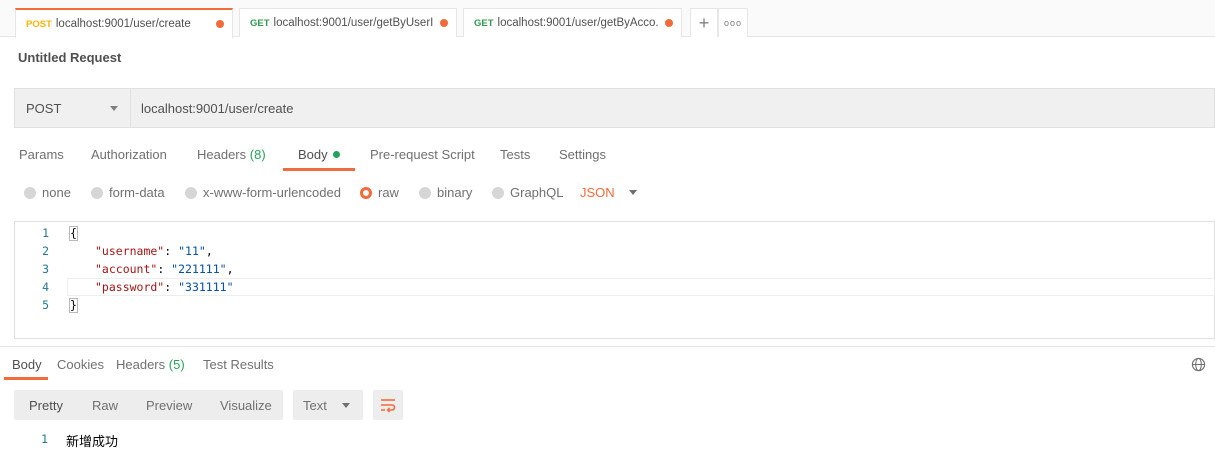  I want to click on method-label: POST, so click(44, 108).